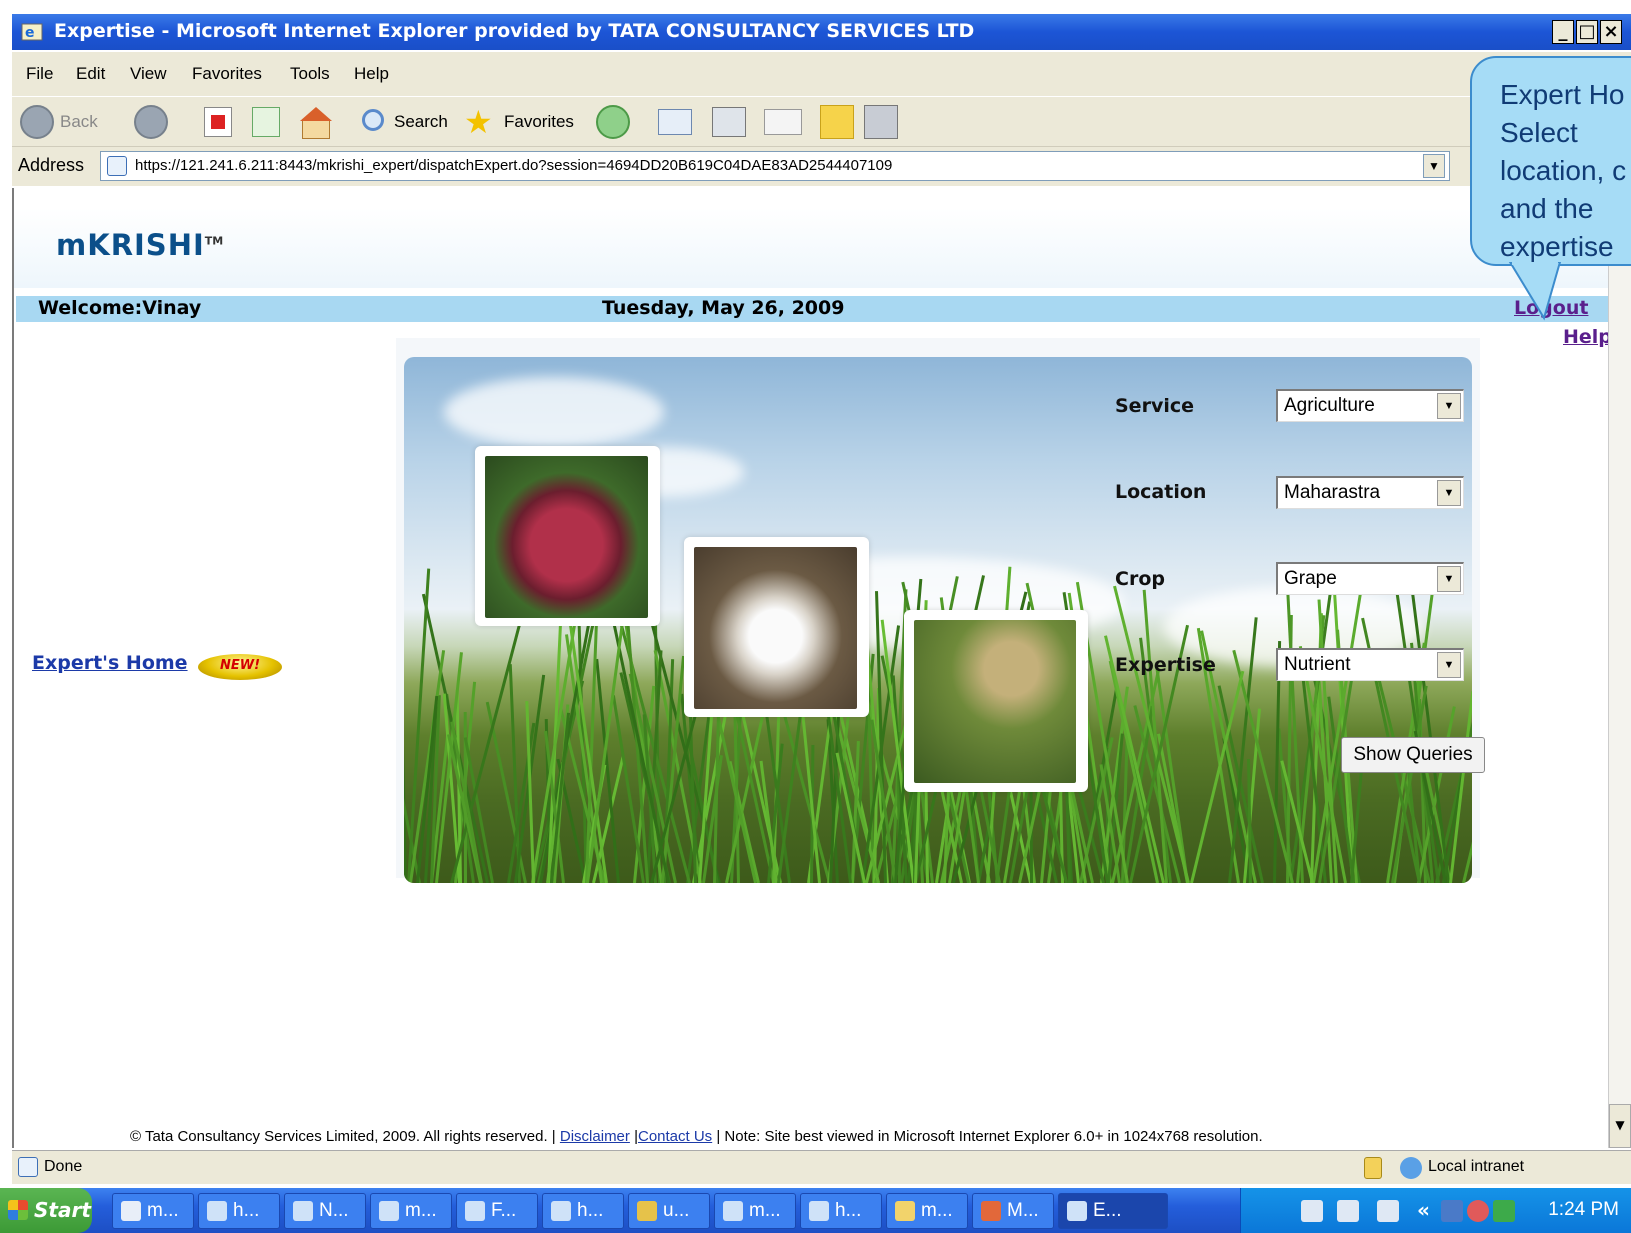 This screenshot has height=1233, width=1631. I want to click on grape-photo, so click(567, 536).